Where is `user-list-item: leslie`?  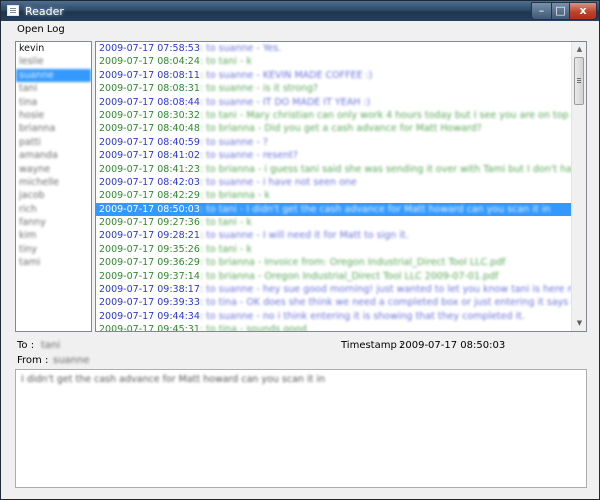
user-list-item: leslie is located at coordinates (53, 61).